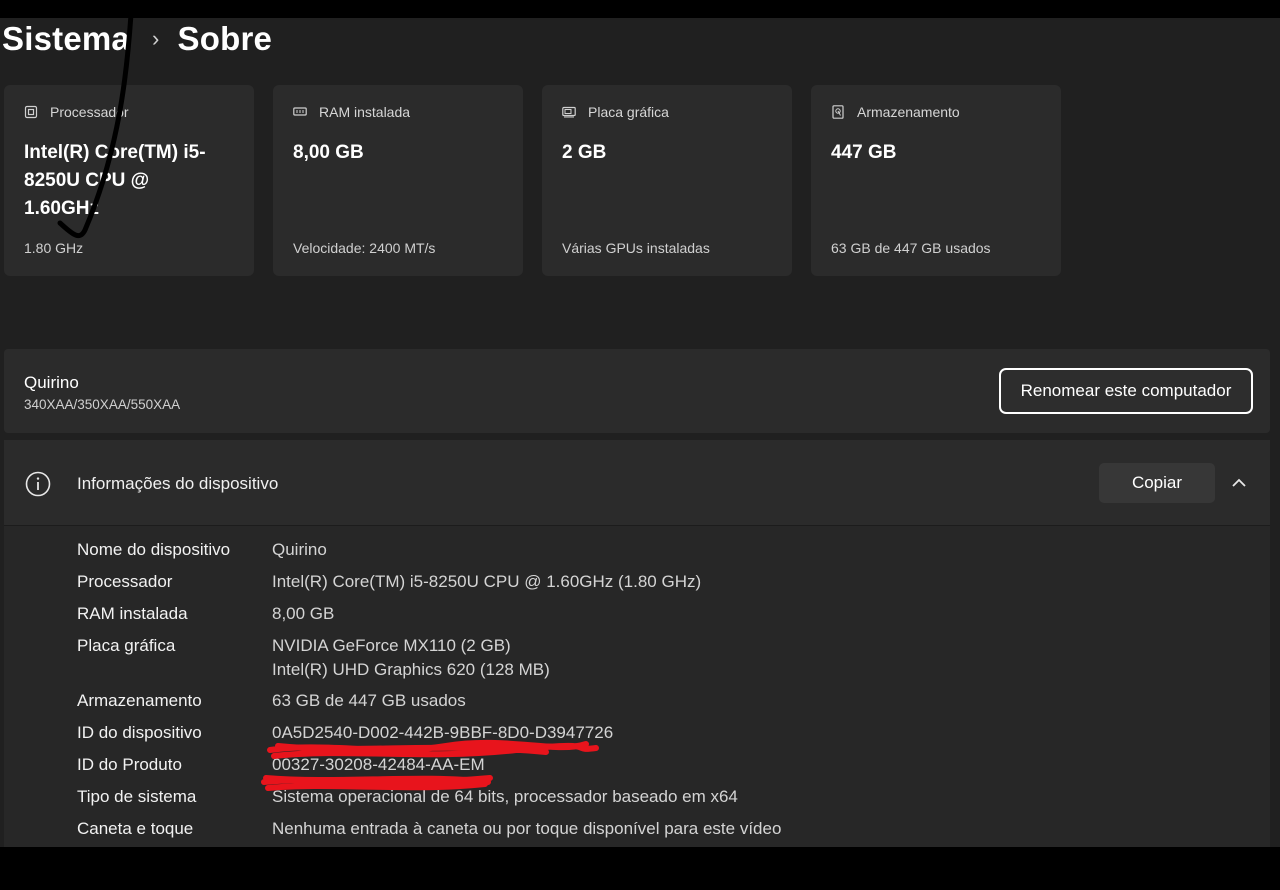  I want to click on info-label: Tipo de sistema, so click(137, 796).